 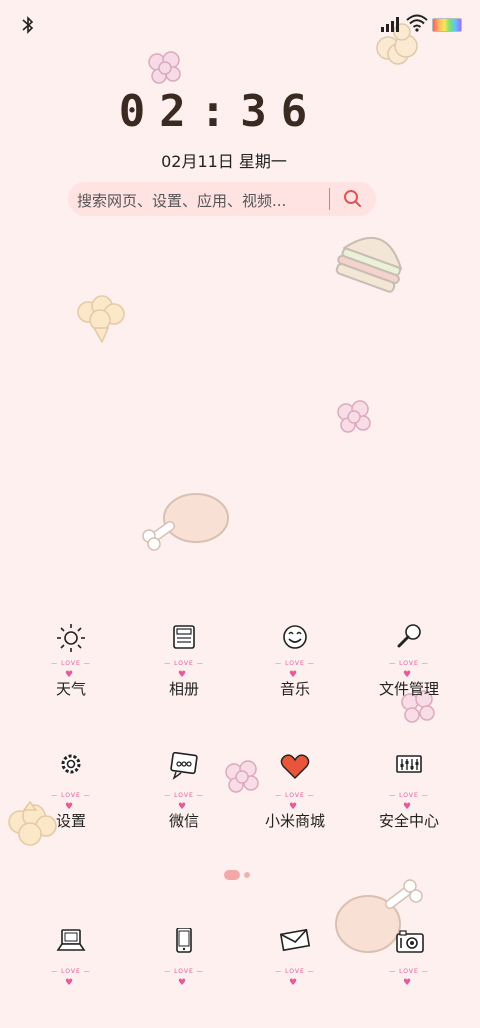 I want to click on app-security-center: LOVE ♥ 安全中心, so click(x=409, y=802).